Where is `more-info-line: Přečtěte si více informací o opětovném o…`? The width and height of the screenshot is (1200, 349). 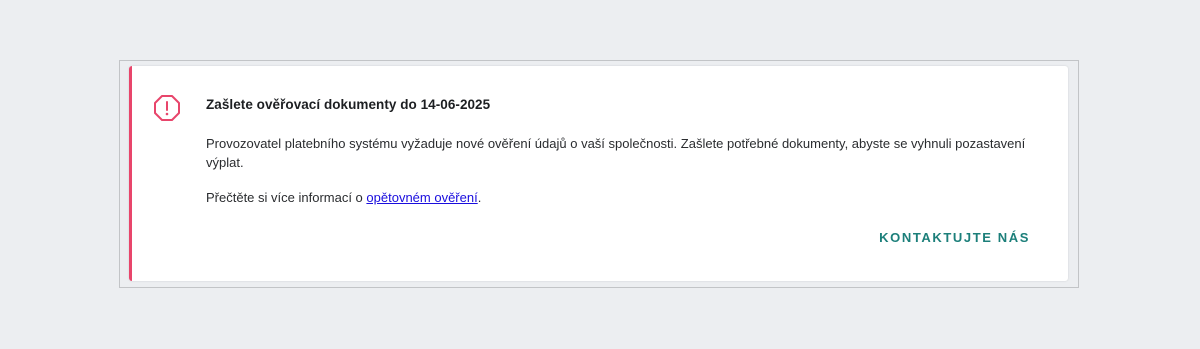
more-info-line: Přečtěte si více informací o opětovném o… is located at coordinates (343, 197).